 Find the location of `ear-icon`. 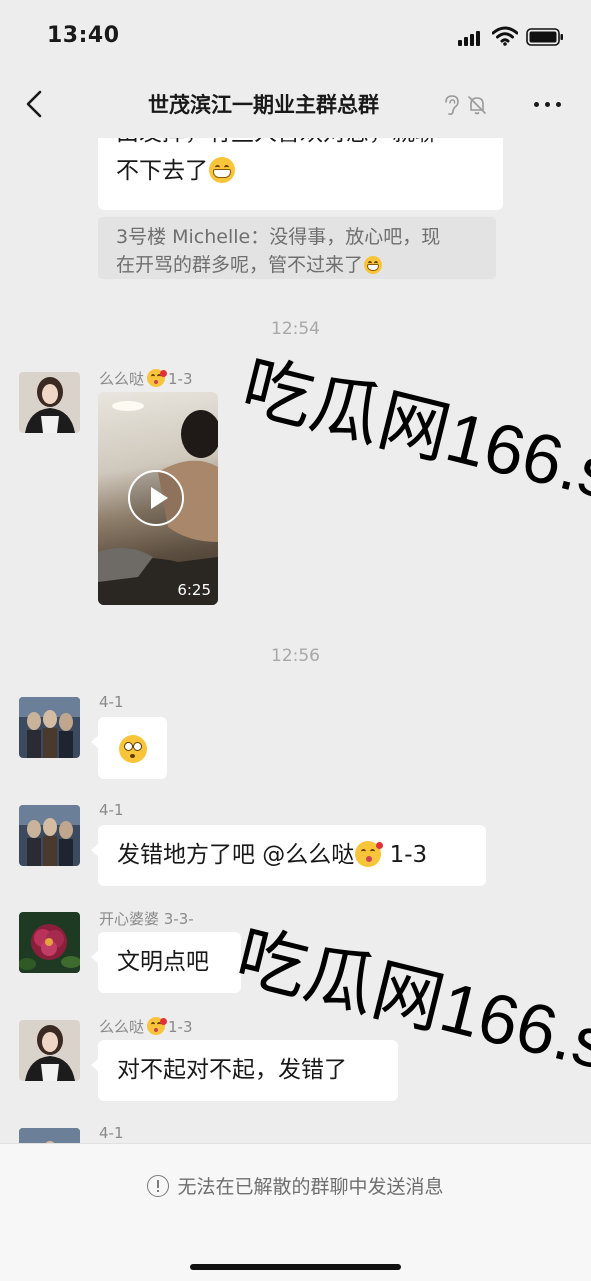

ear-icon is located at coordinates (452, 105).